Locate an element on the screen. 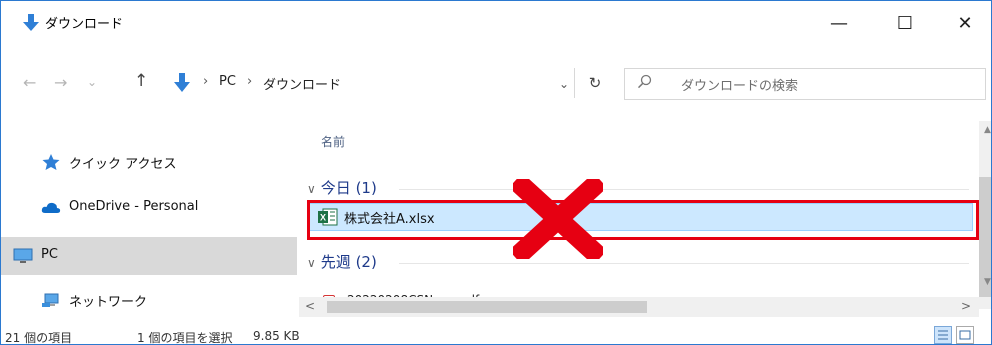 The width and height of the screenshot is (992, 345). details-view-button is located at coordinates (943, 335).